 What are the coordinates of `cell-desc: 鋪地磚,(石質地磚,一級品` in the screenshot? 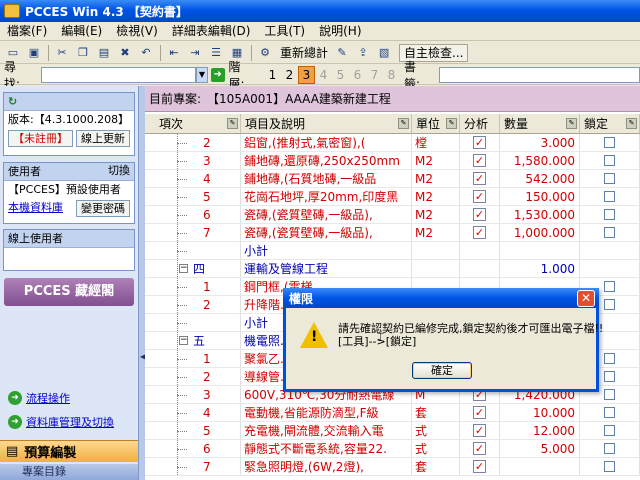 It's located at (326, 178).